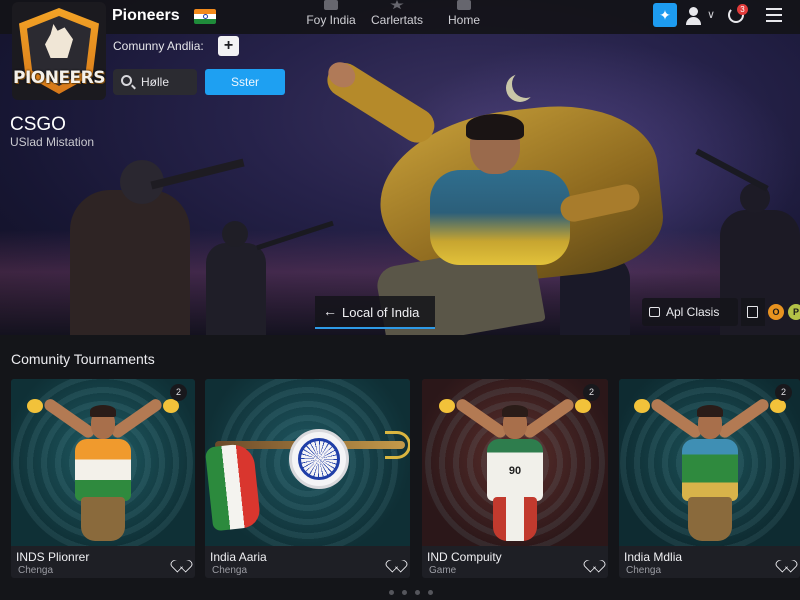 This screenshot has width=800, height=600. What do you see at coordinates (158, 46) in the screenshot?
I see `community-label: Comunny Andlia:` at bounding box center [158, 46].